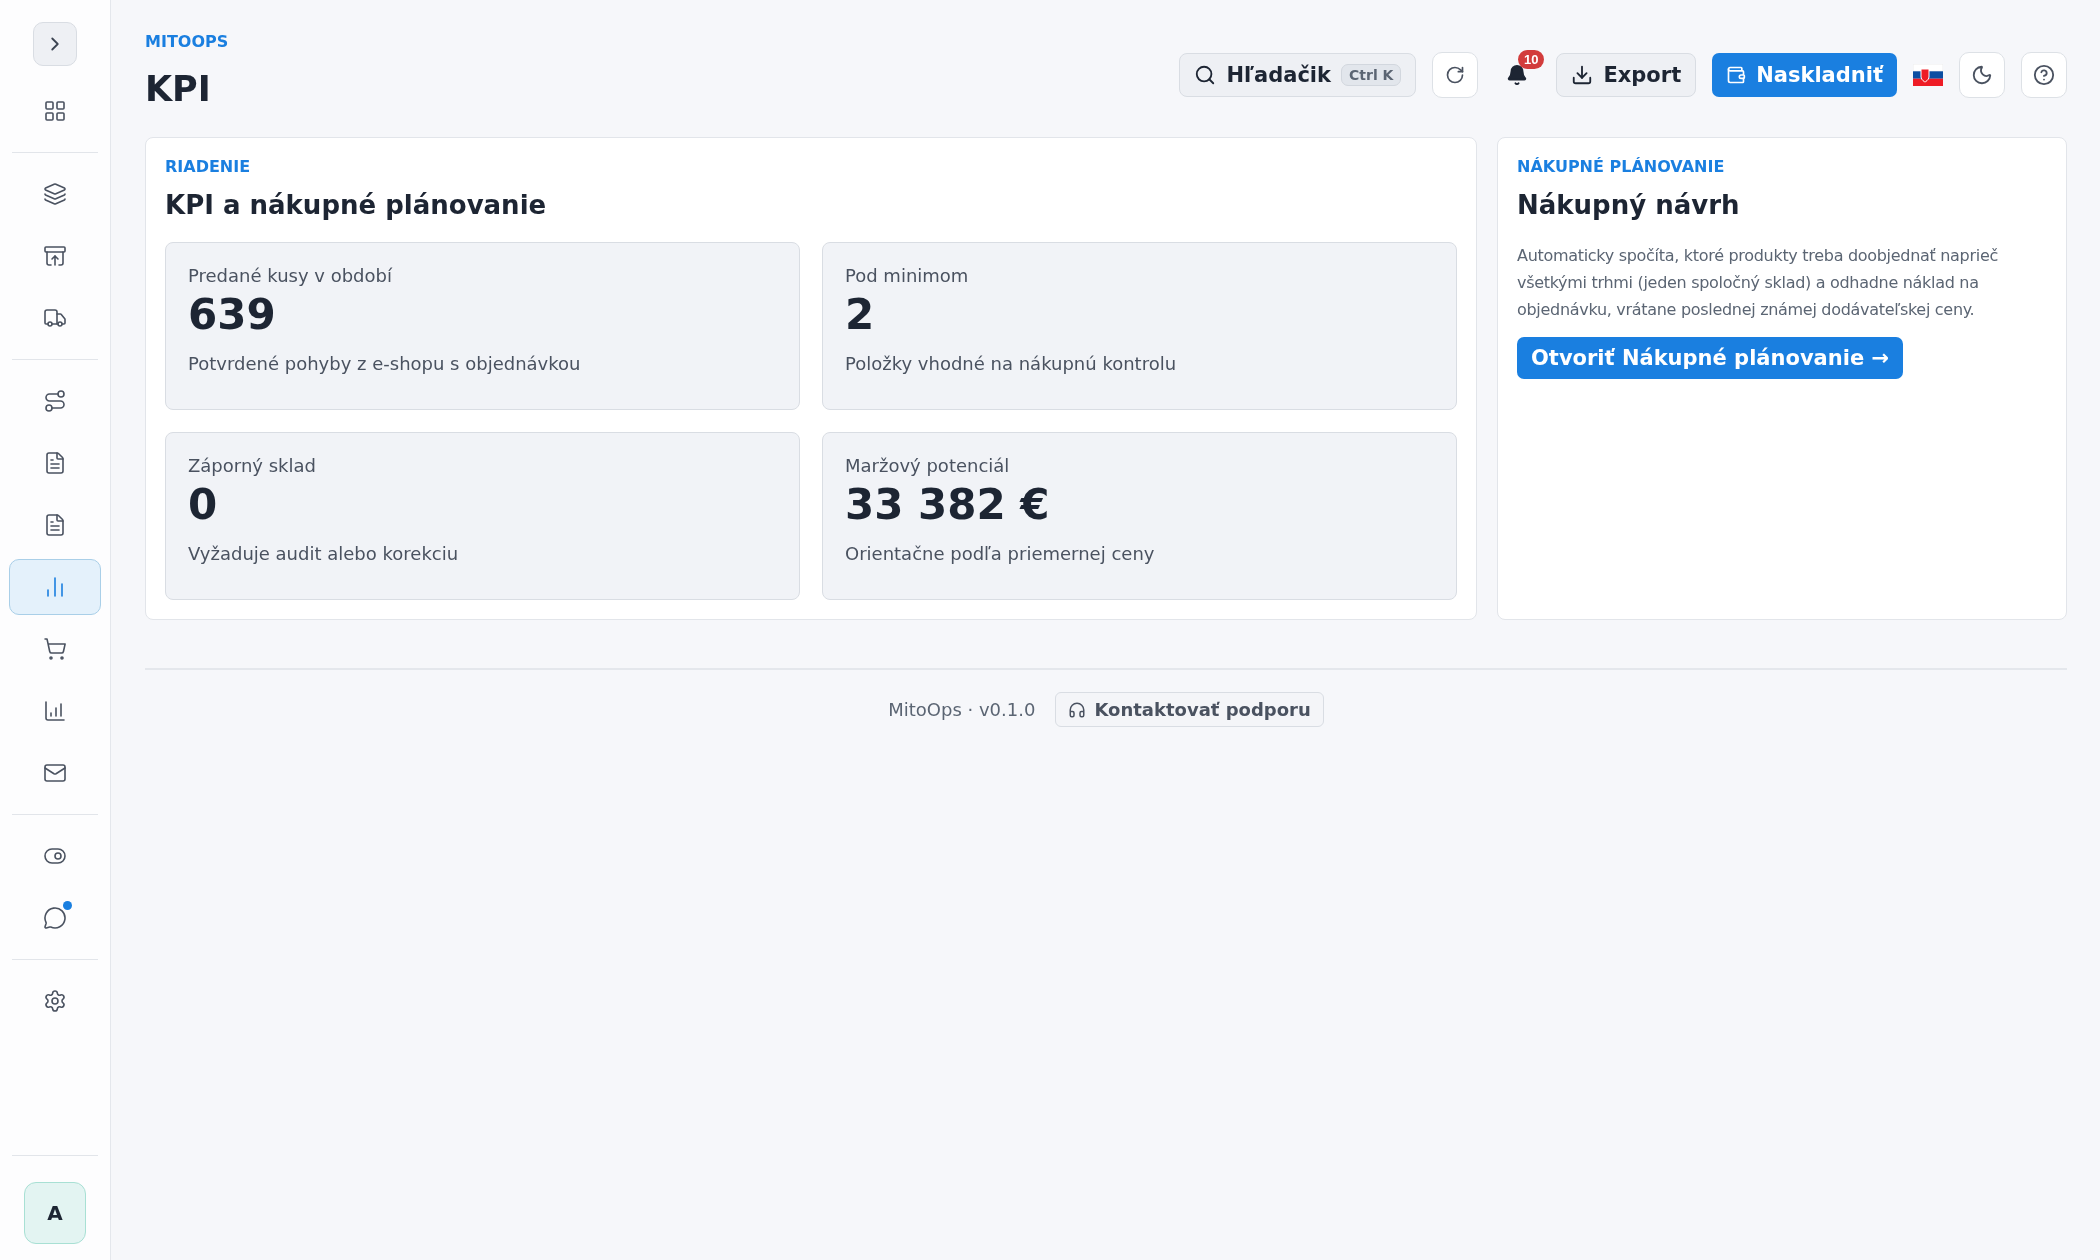 The width and height of the screenshot is (2100, 1260). I want to click on kpi-note: Položky vhodné na nákupnú kontrolu, so click(1011, 363).